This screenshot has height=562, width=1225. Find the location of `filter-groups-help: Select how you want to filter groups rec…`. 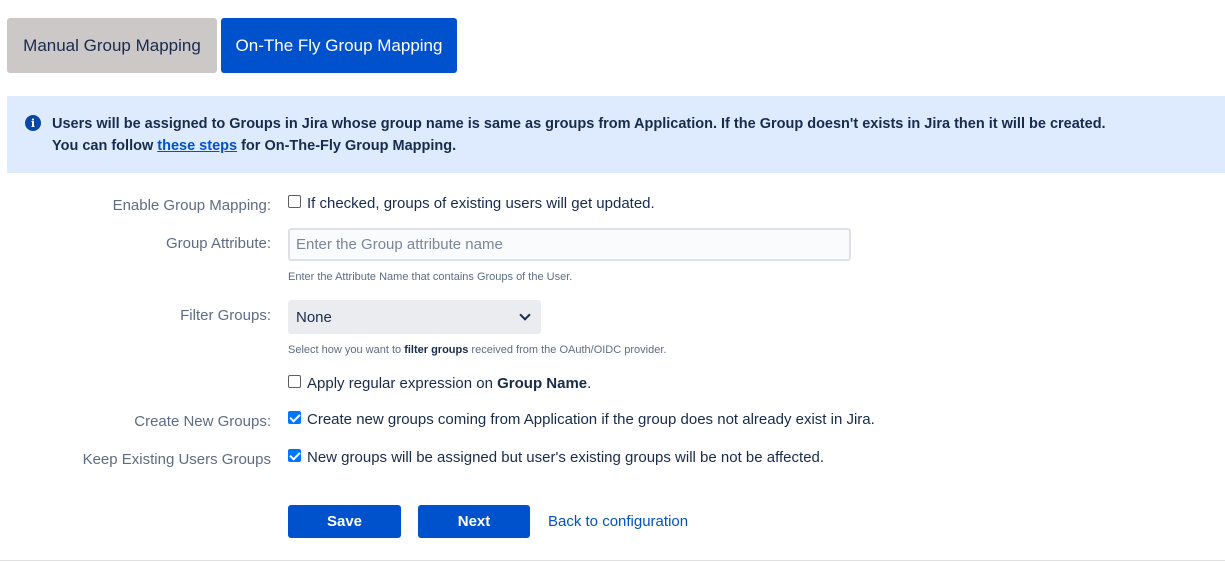

filter-groups-help: Select how you want to filter groups rec… is located at coordinates (477, 350).